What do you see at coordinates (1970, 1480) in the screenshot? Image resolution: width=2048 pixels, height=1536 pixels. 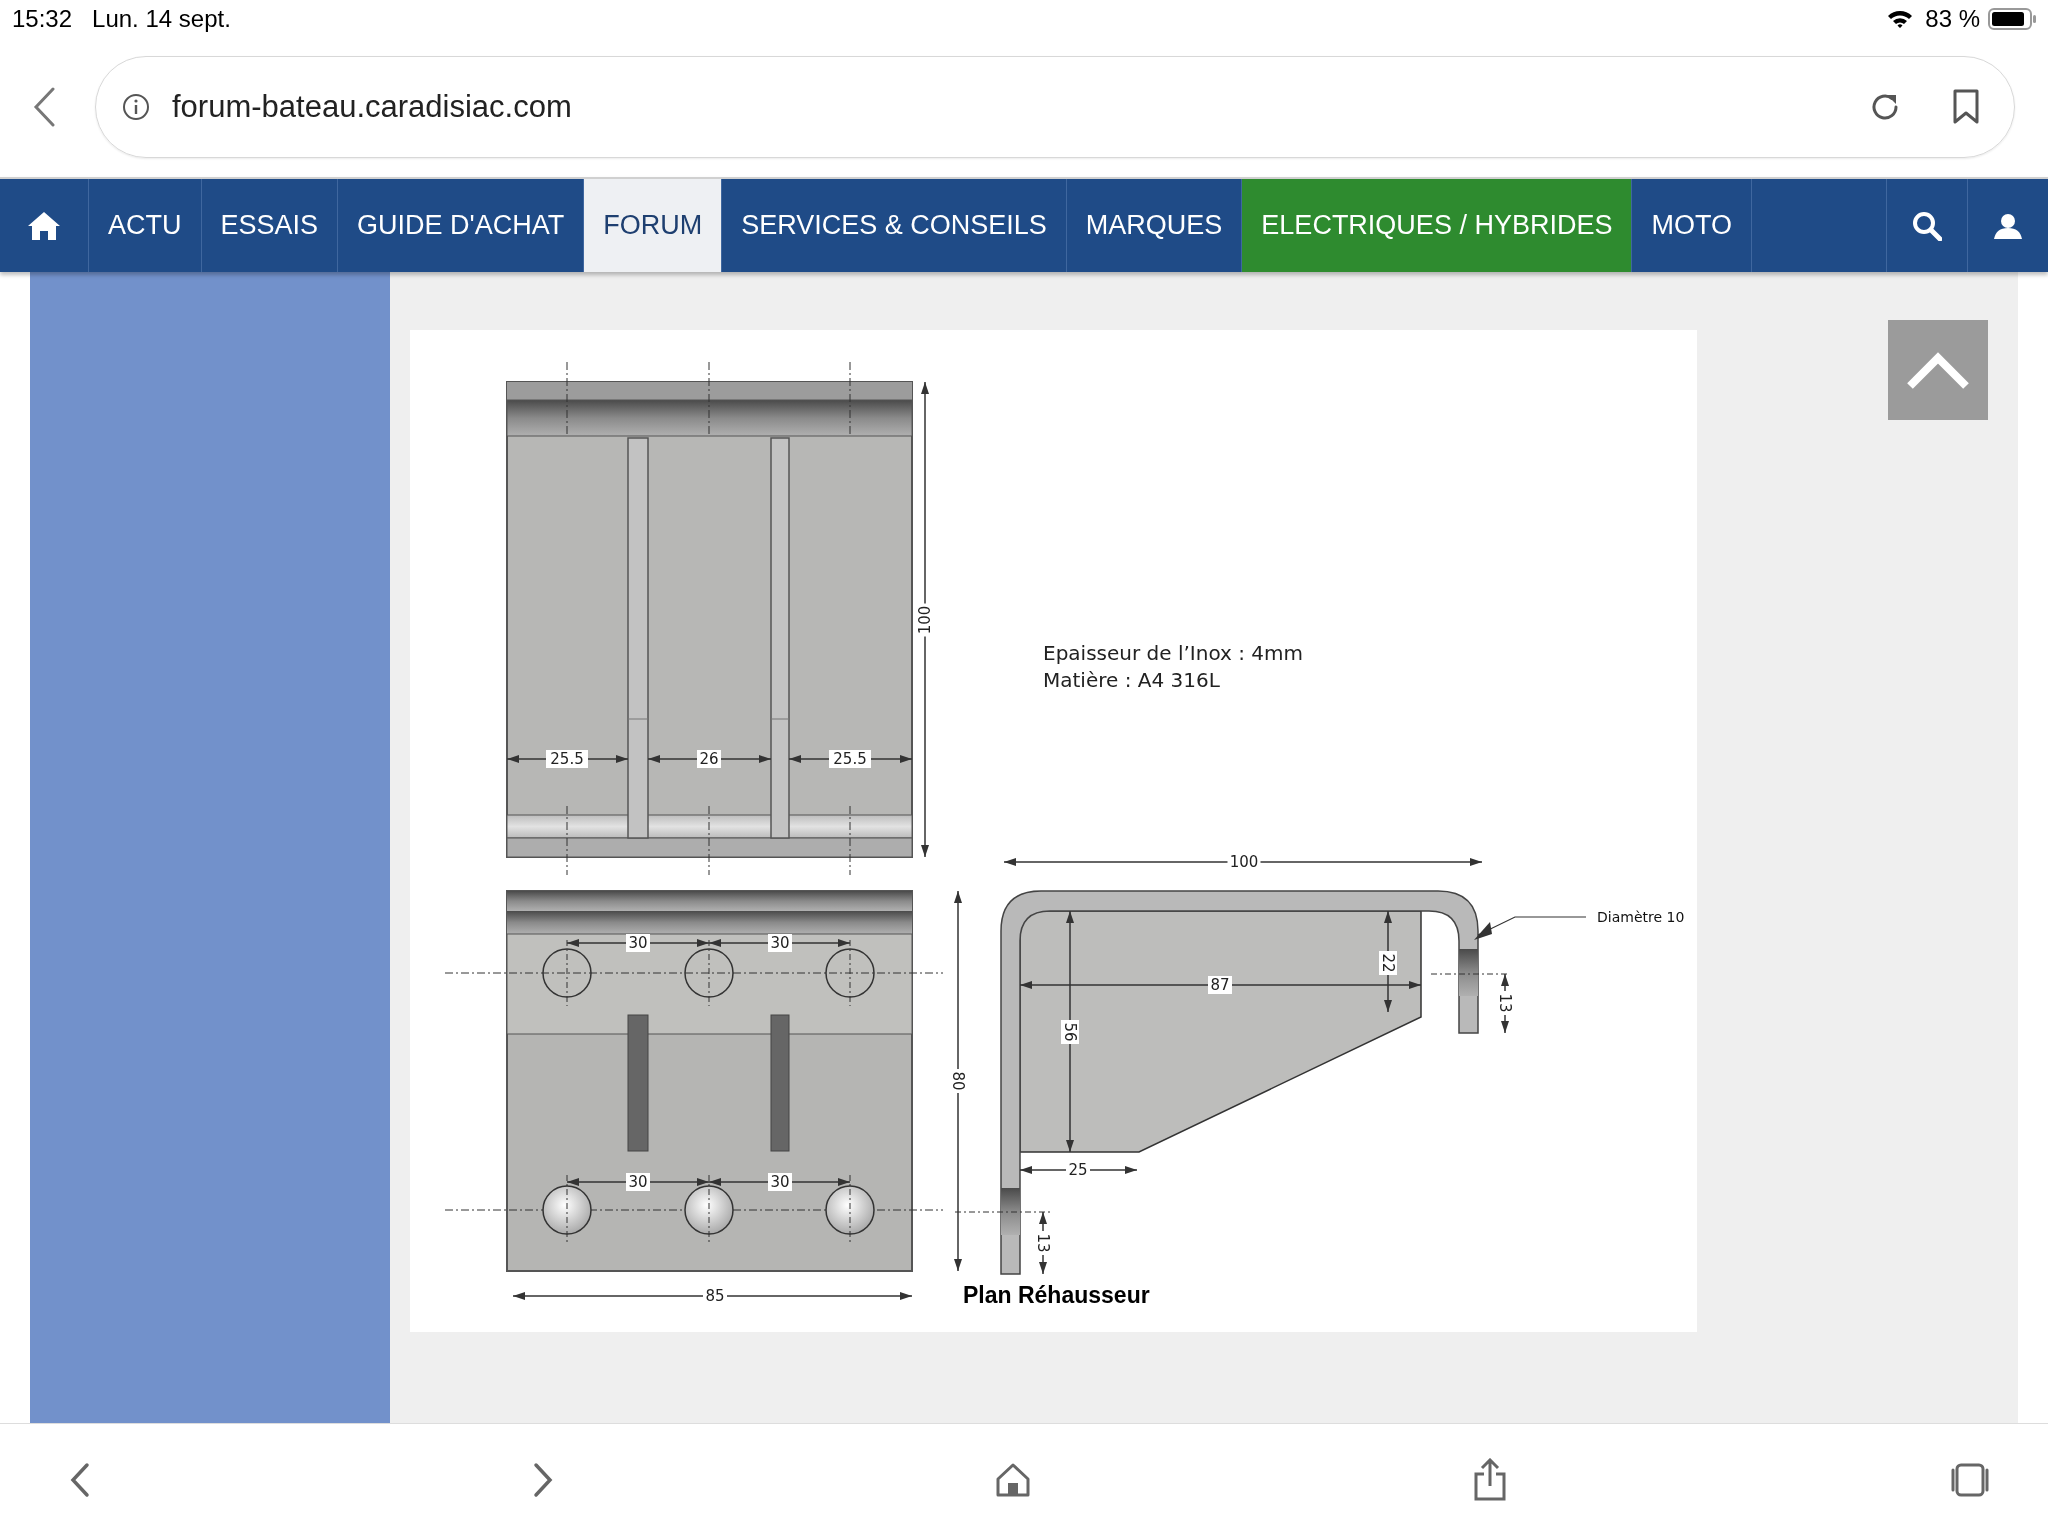 I see `tabs-icon` at bounding box center [1970, 1480].